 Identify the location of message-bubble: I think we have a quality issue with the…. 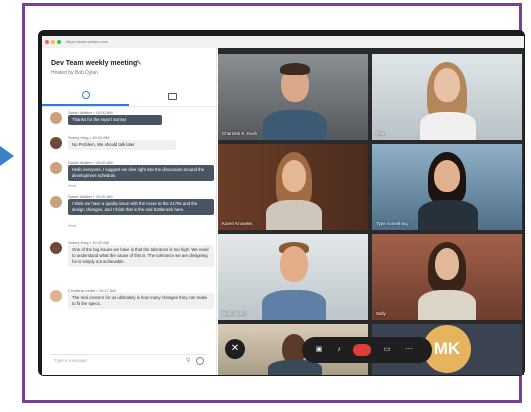
(141, 207).